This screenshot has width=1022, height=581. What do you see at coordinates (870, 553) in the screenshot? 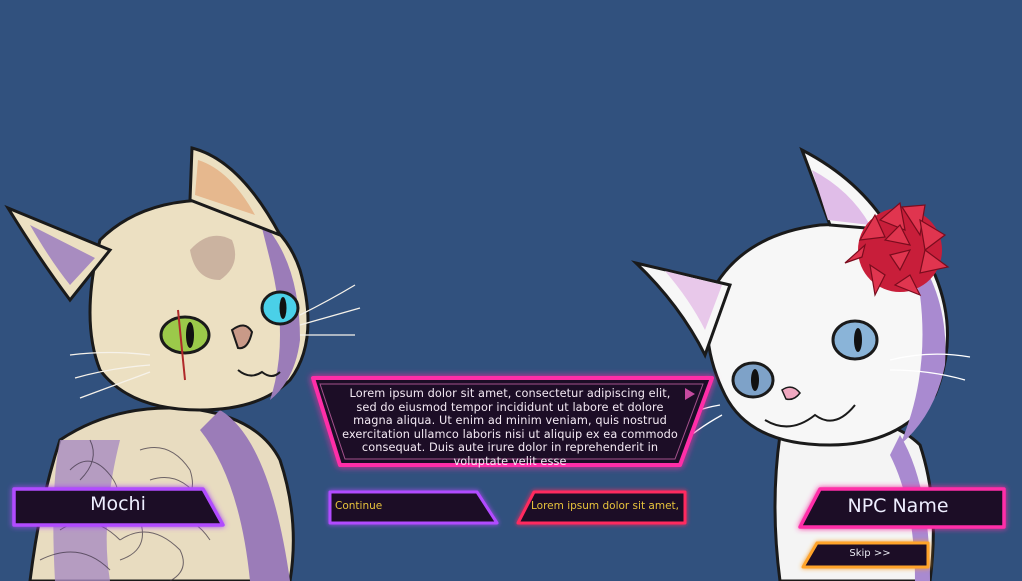
I see `skip-button-label: Skip >>` at bounding box center [870, 553].